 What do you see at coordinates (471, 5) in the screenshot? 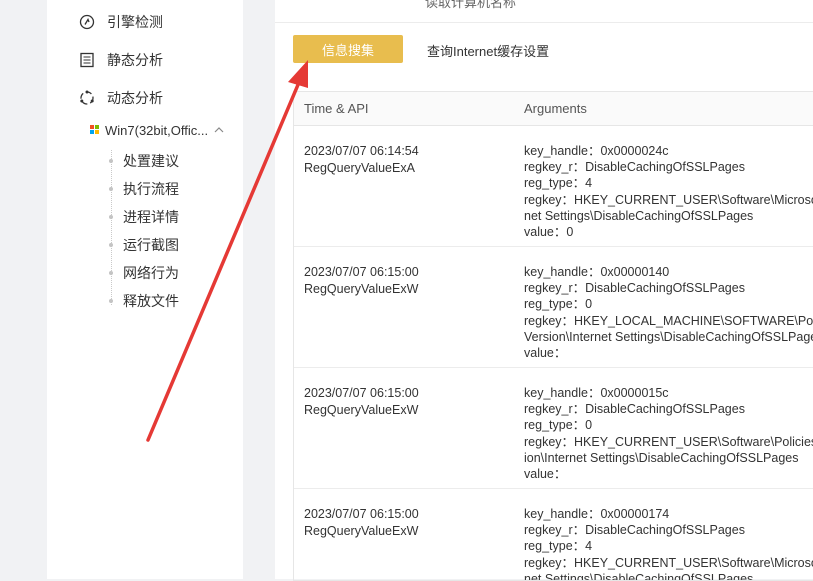
I see `previous-section-text: 读取计算机名称` at bounding box center [471, 5].